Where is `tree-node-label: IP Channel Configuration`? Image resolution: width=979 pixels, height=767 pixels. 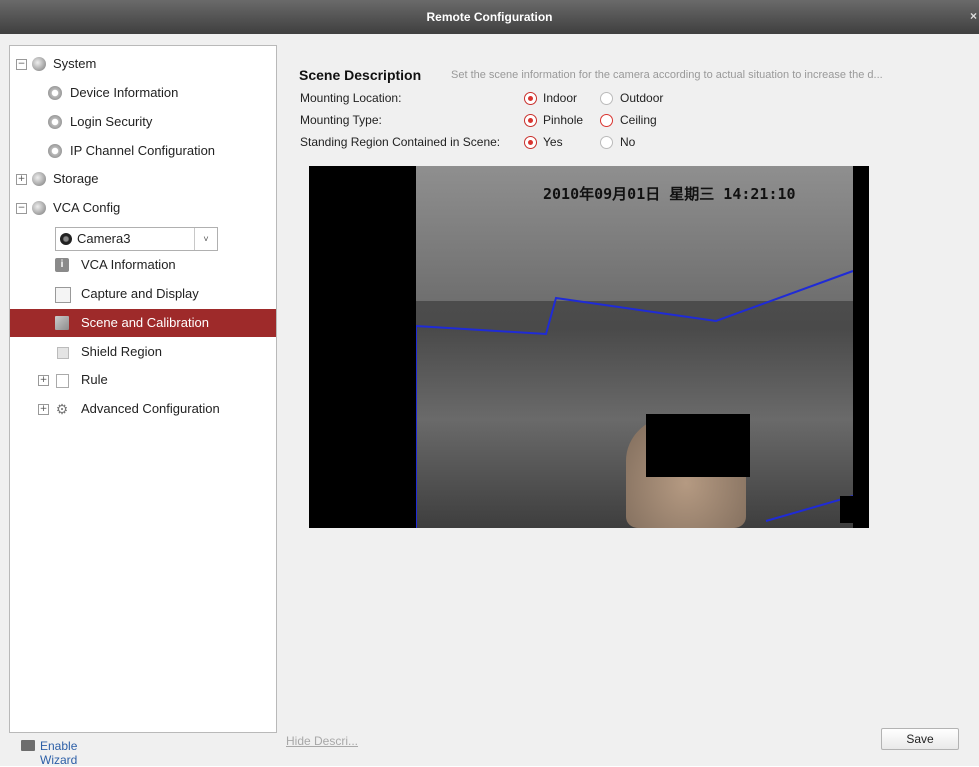
tree-node-label: IP Channel Configuration is located at coordinates (143, 150).